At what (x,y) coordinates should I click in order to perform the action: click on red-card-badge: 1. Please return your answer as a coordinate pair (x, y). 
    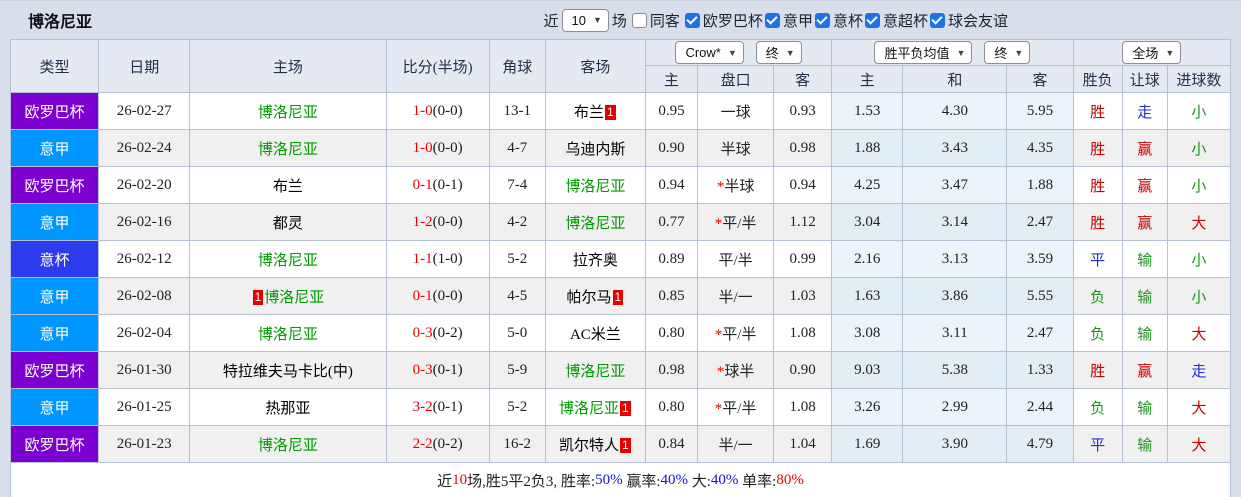
    Looking at the image, I should click on (625, 445).